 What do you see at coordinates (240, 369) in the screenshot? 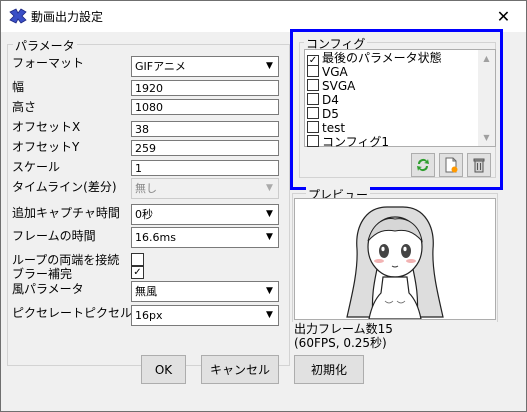
I see `cancel-button: キャンセル` at bounding box center [240, 369].